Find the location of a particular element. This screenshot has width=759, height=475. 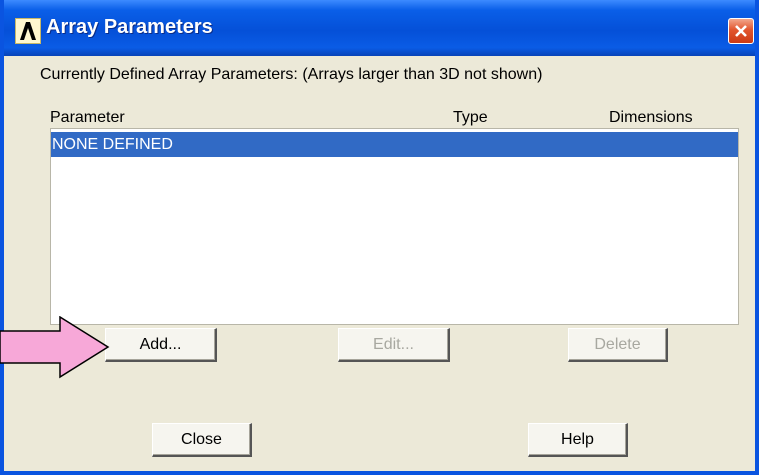

column-header-parameter: Parameter is located at coordinates (87, 117).